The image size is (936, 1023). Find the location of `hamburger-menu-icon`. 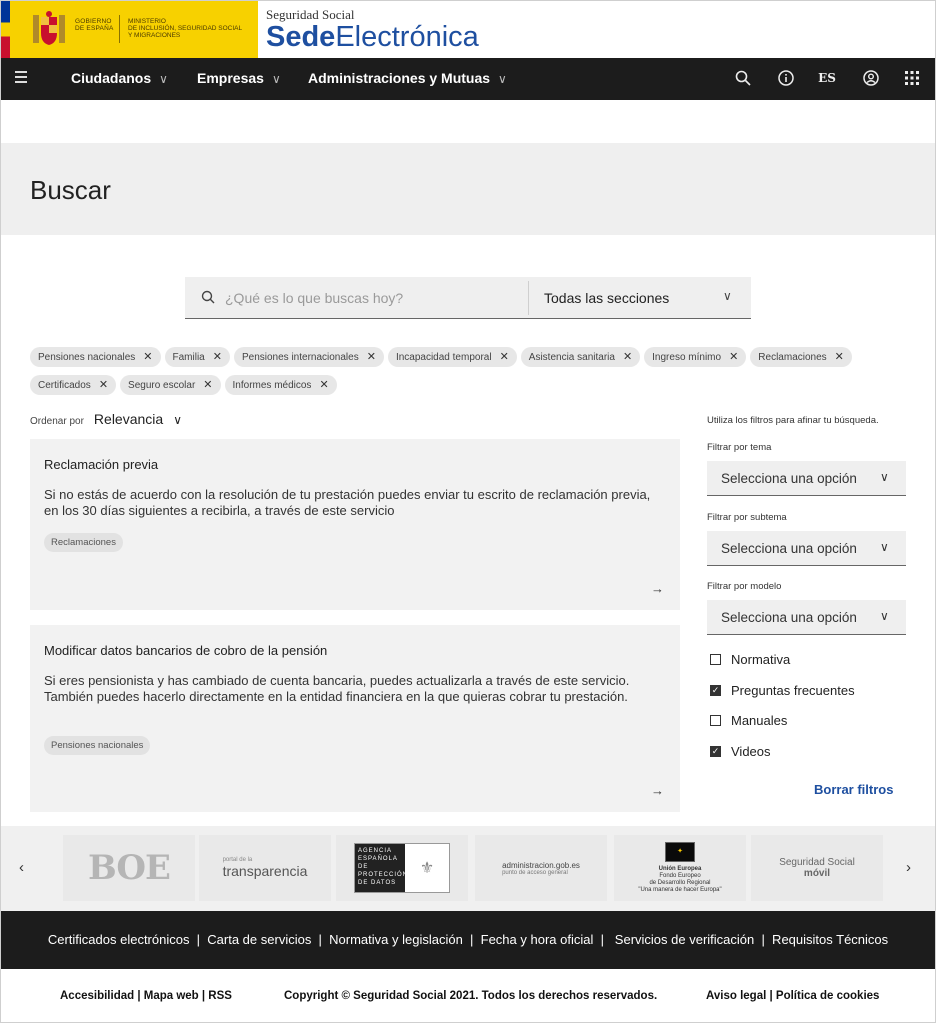

hamburger-menu-icon is located at coordinates (21, 78).